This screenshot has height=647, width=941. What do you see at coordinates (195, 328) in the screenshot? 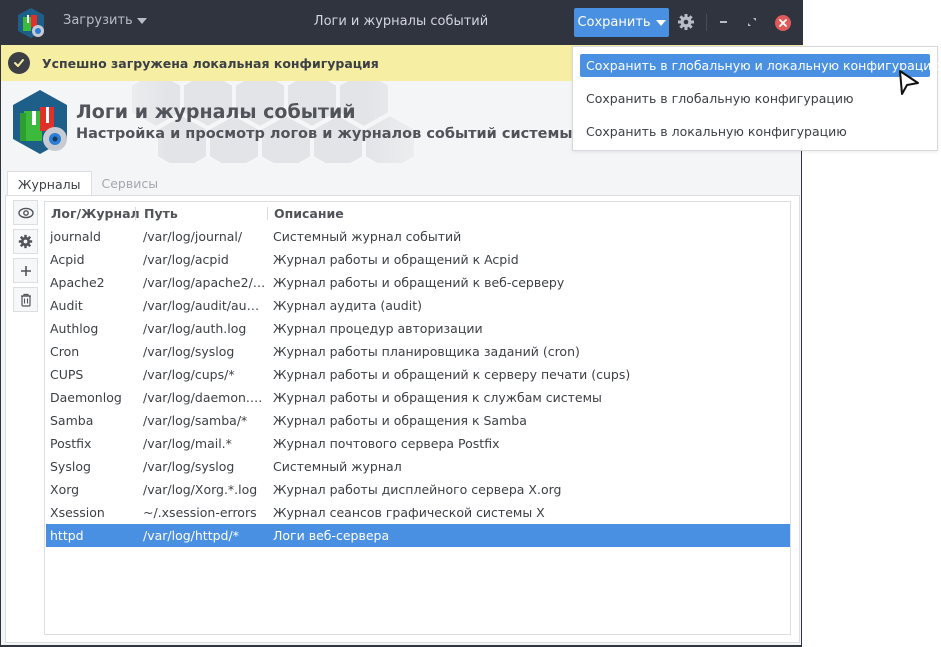
I see `cell-path: /var/log/auth.log` at bounding box center [195, 328].